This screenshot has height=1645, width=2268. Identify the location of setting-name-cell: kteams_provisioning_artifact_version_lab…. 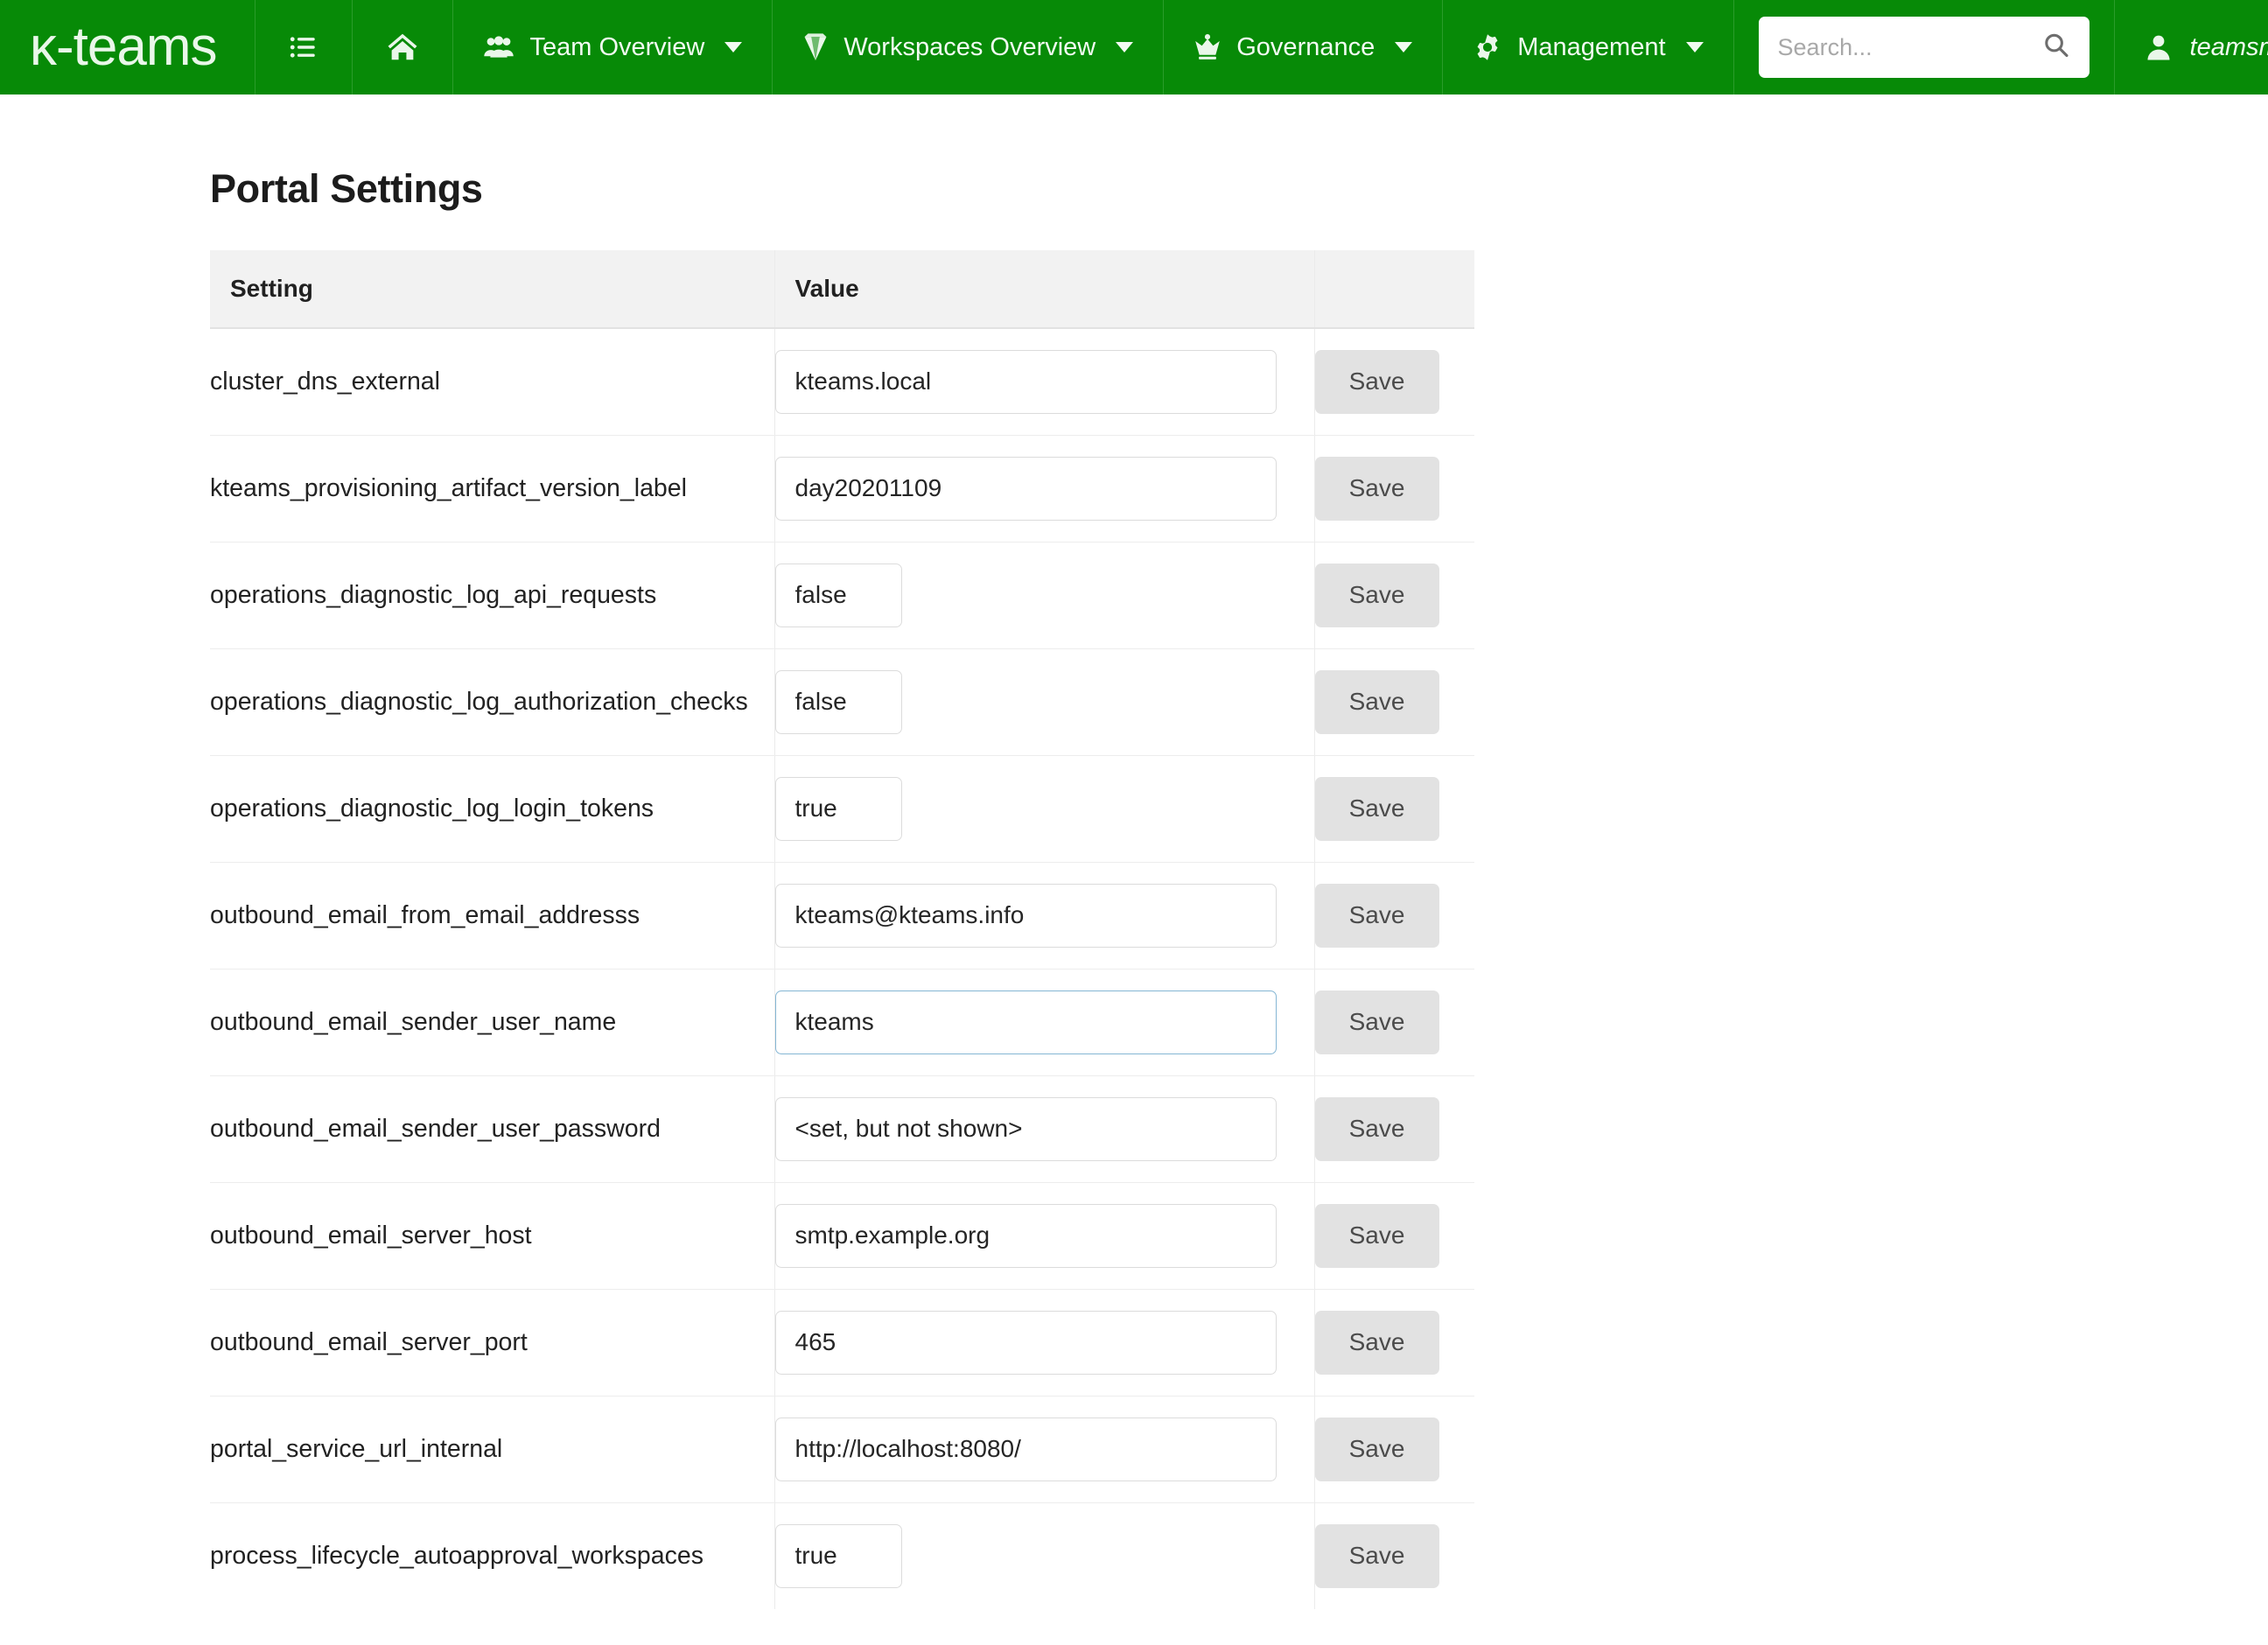
(492, 488).